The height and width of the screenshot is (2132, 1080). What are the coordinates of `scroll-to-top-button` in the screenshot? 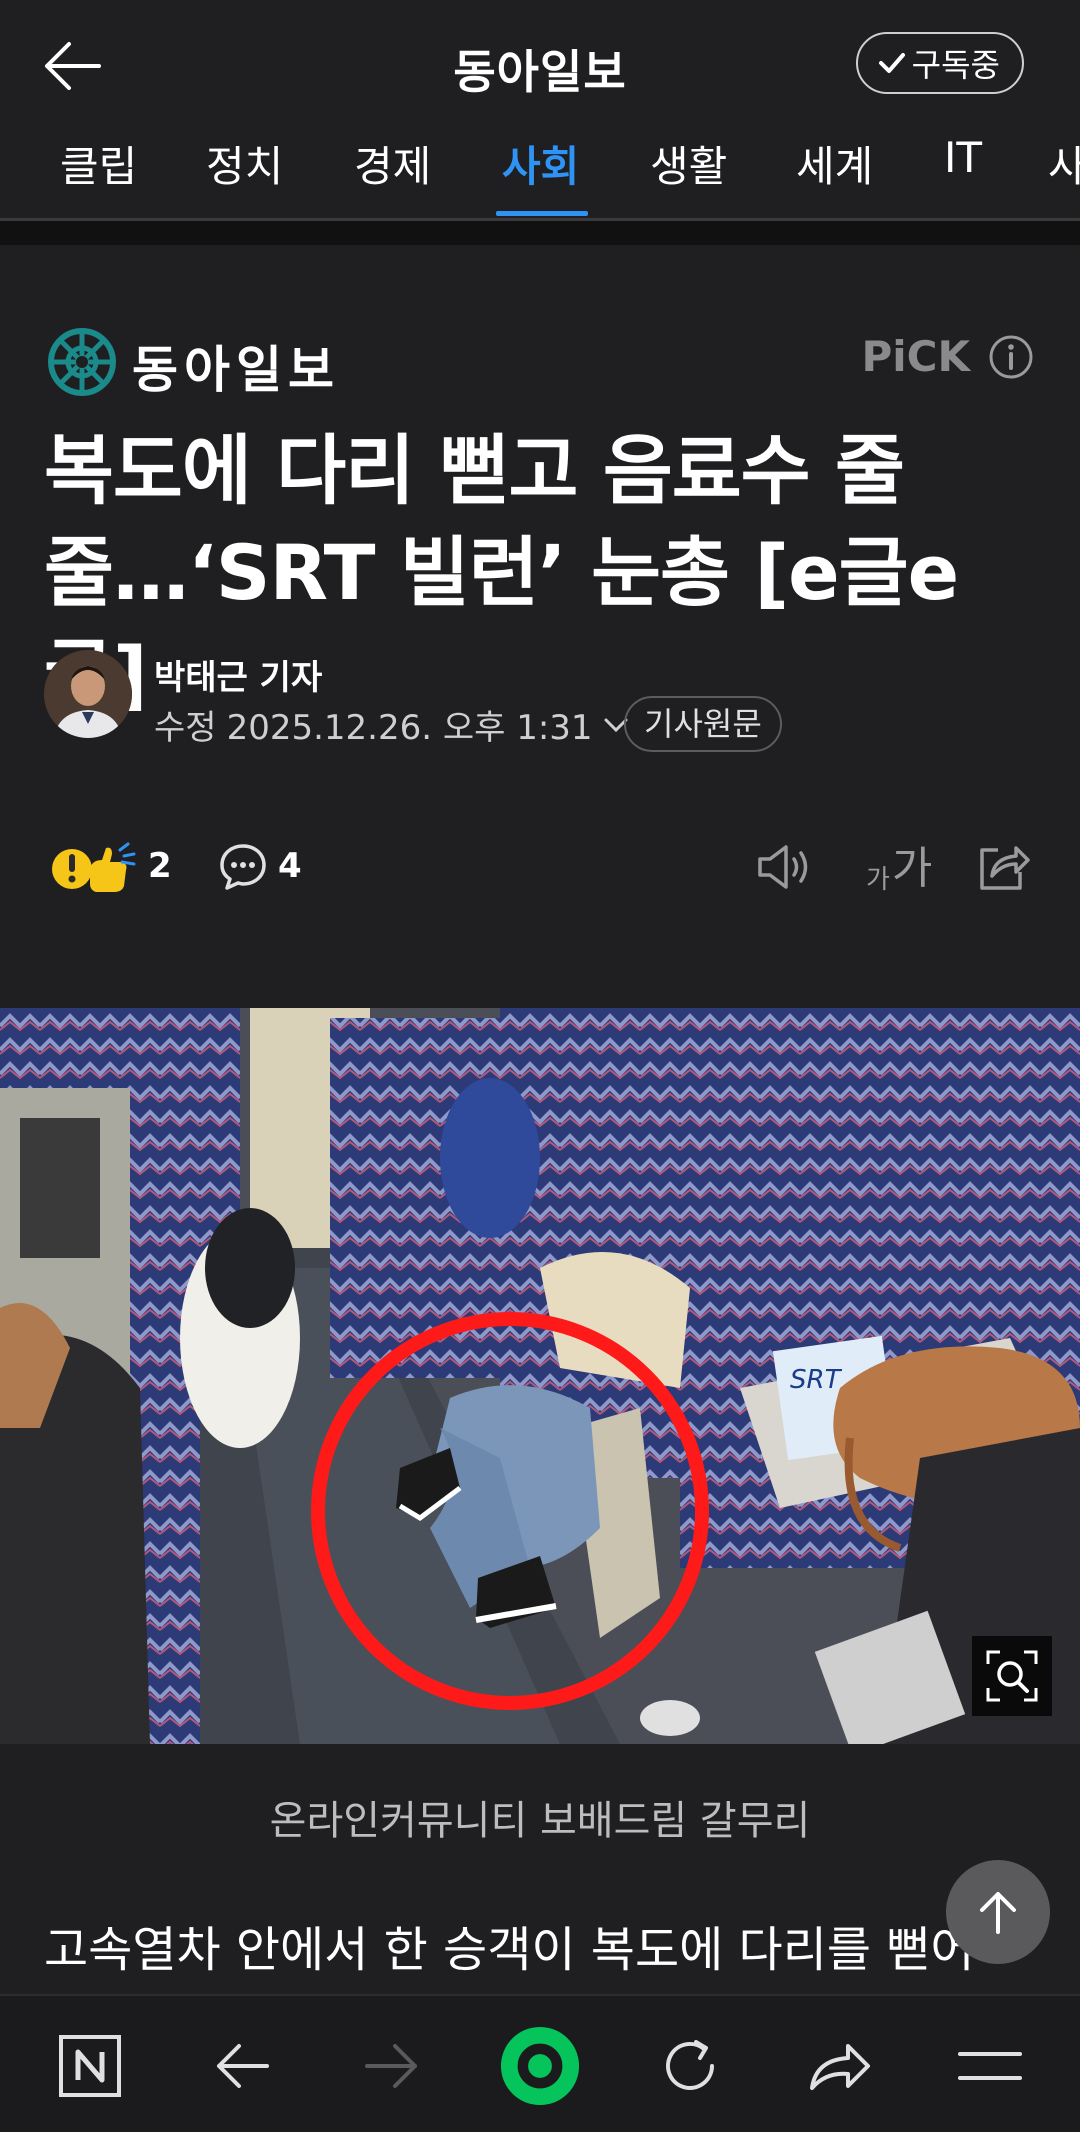 It's located at (998, 1912).